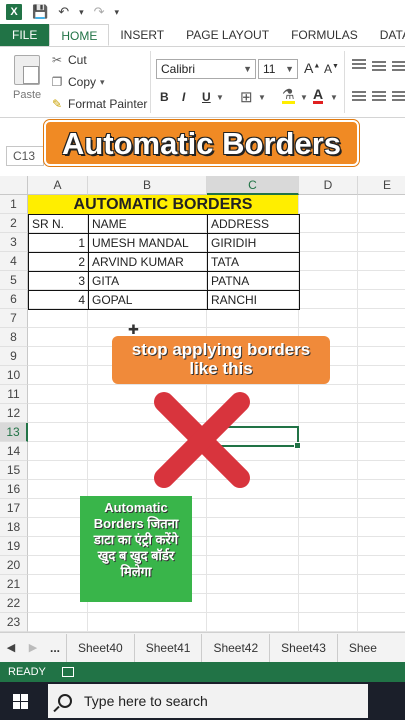 Image resolution: width=405 pixels, height=720 pixels. I want to click on tab-formulas: FORMULAS, so click(324, 35).